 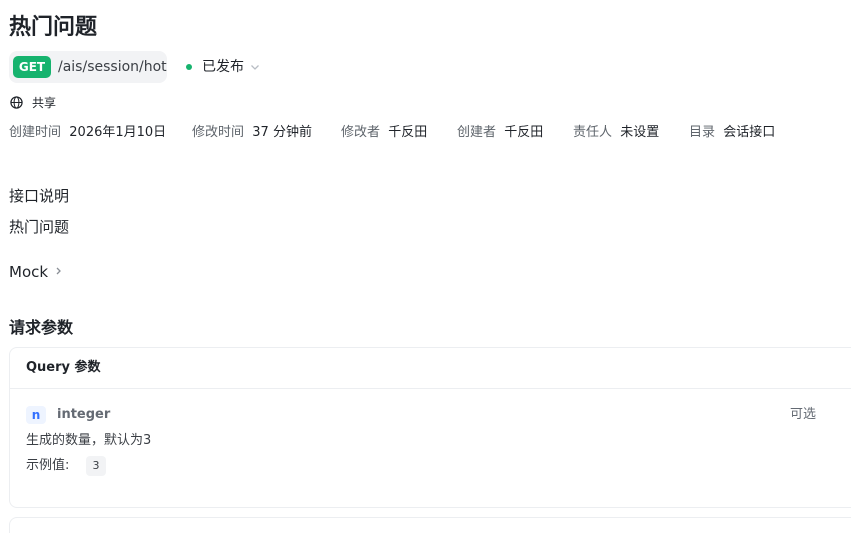 I want to click on param-example-label: 示例值:, so click(x=48, y=465).